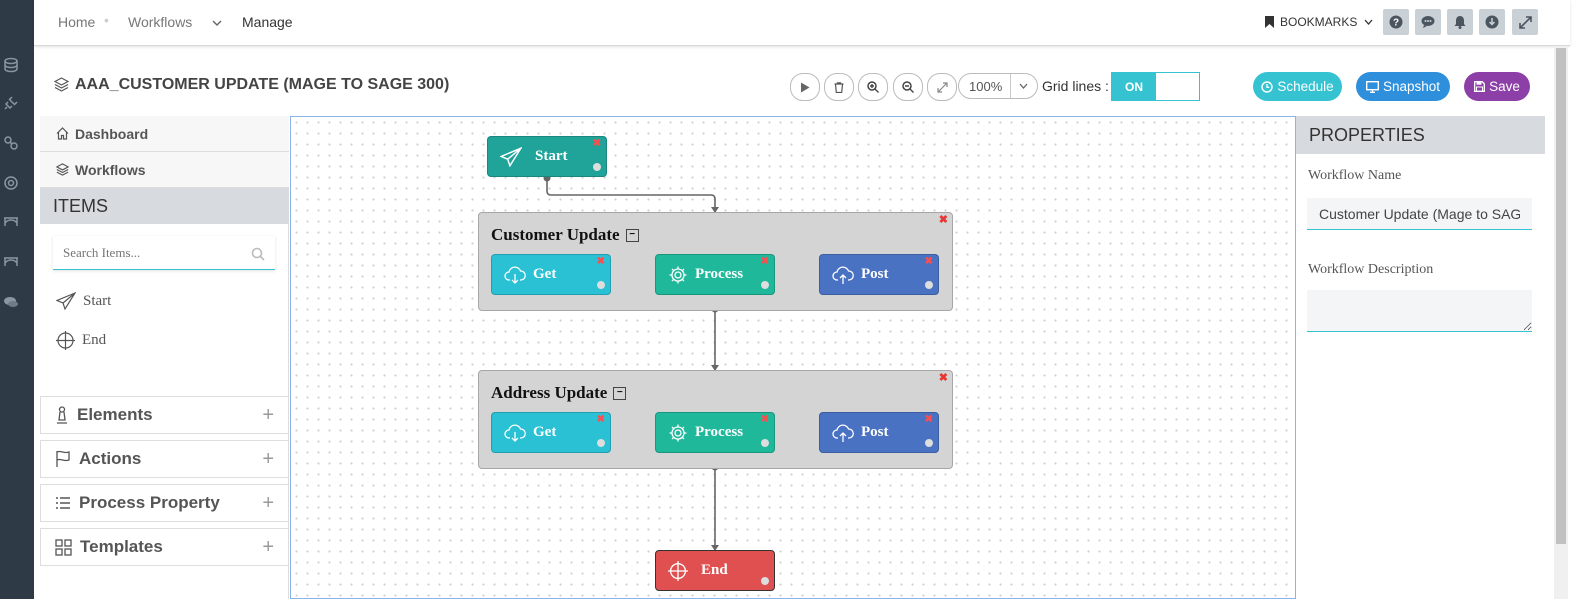 The height and width of the screenshot is (599, 1589). I want to click on breadcrumb-home: Home, so click(76, 22).